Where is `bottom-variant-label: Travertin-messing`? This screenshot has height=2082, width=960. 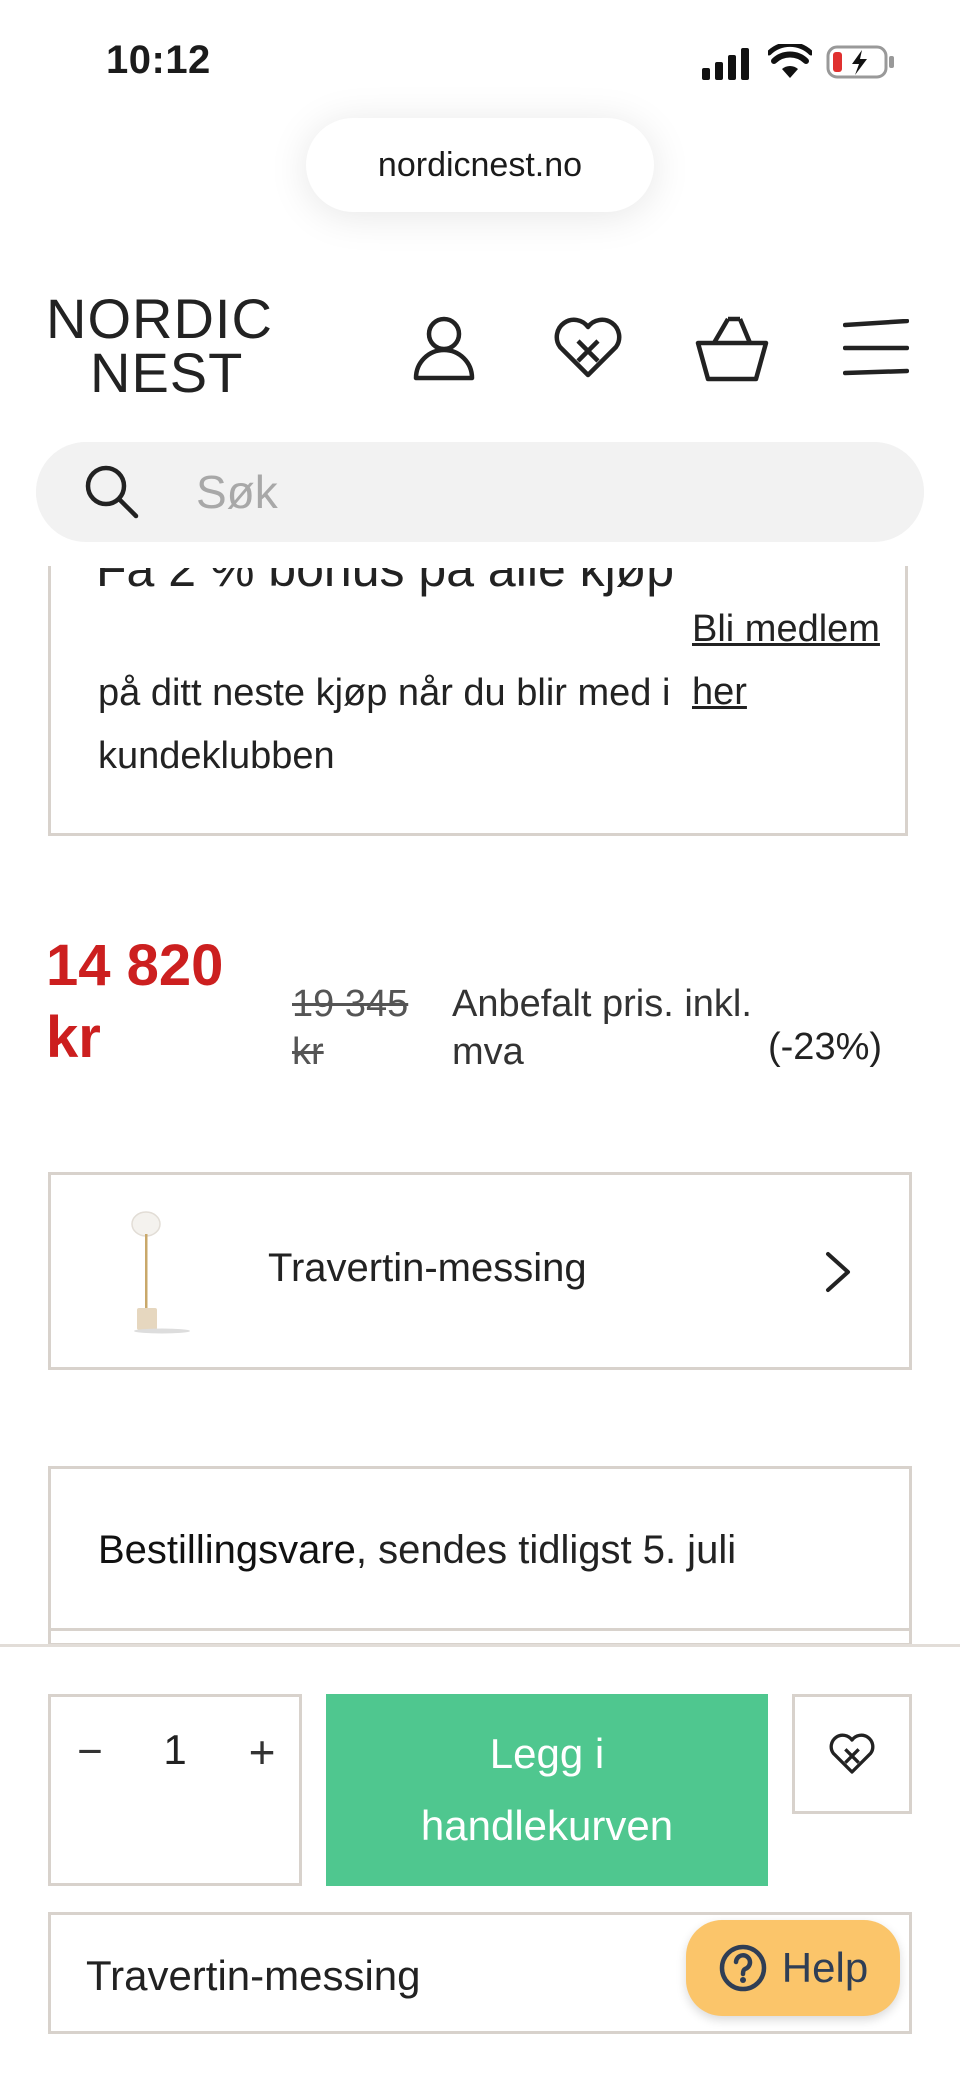 bottom-variant-label: Travertin-messing is located at coordinates (253, 1975).